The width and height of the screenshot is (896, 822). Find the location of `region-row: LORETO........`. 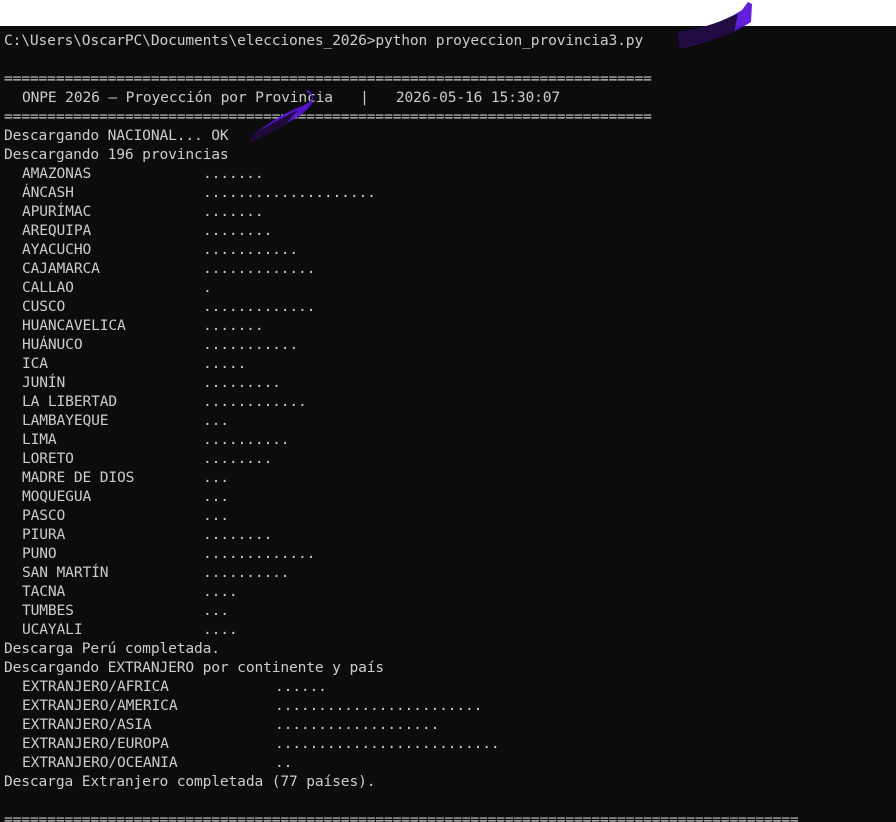

region-row: LORETO........ is located at coordinates (401, 458).